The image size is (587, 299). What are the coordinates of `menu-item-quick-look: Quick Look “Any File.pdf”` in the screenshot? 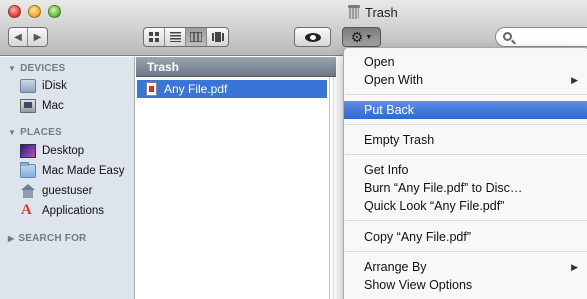 It's located at (465, 206).